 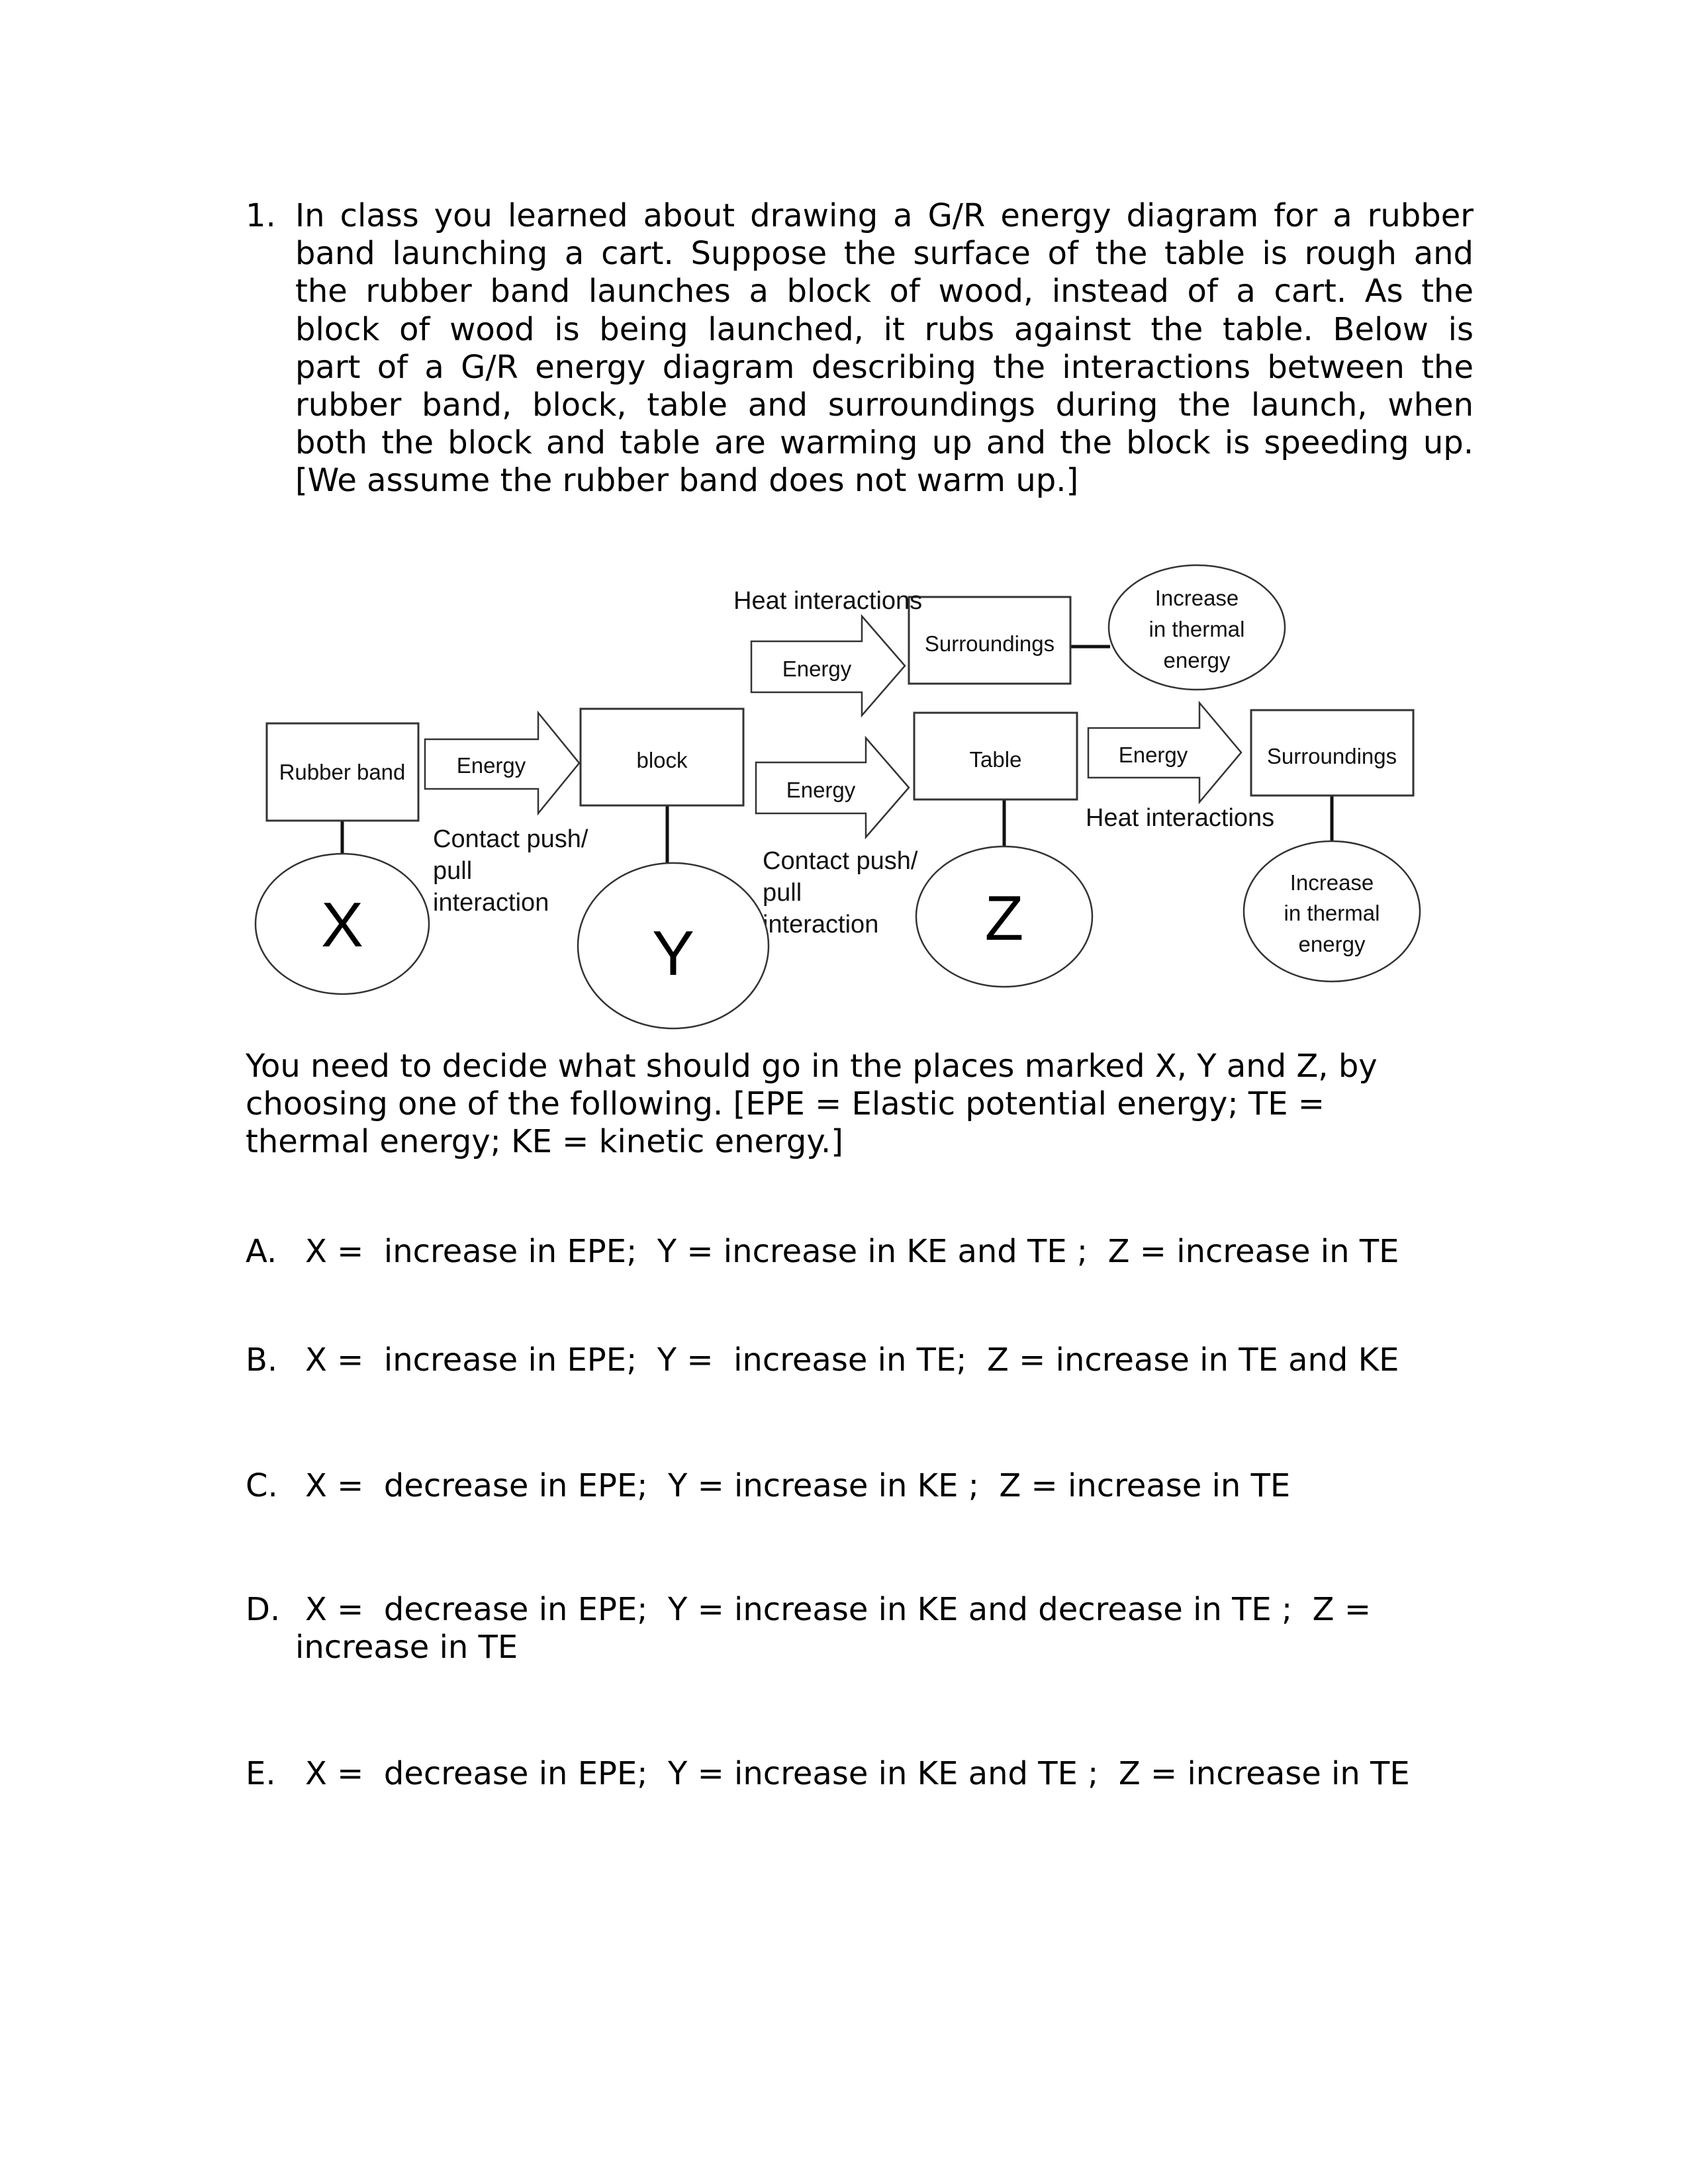 What do you see at coordinates (820, 924) in the screenshot?
I see `contact-label-2-line: interaction` at bounding box center [820, 924].